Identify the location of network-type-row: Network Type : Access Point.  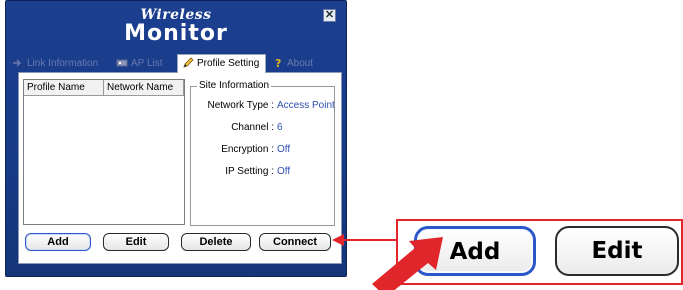
(263, 106).